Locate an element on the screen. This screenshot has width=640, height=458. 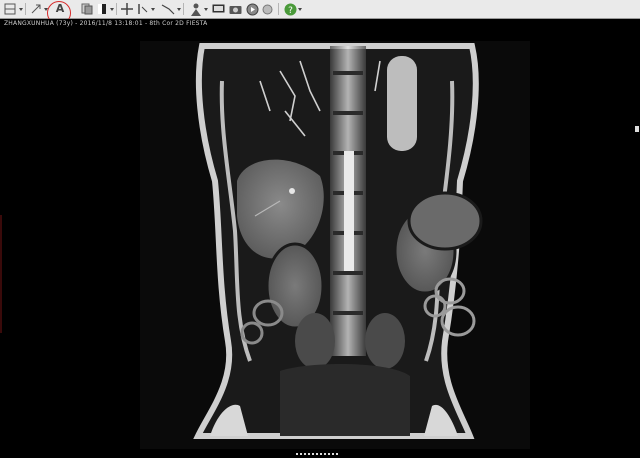
window-level-icon is located at coordinates (102, 9).